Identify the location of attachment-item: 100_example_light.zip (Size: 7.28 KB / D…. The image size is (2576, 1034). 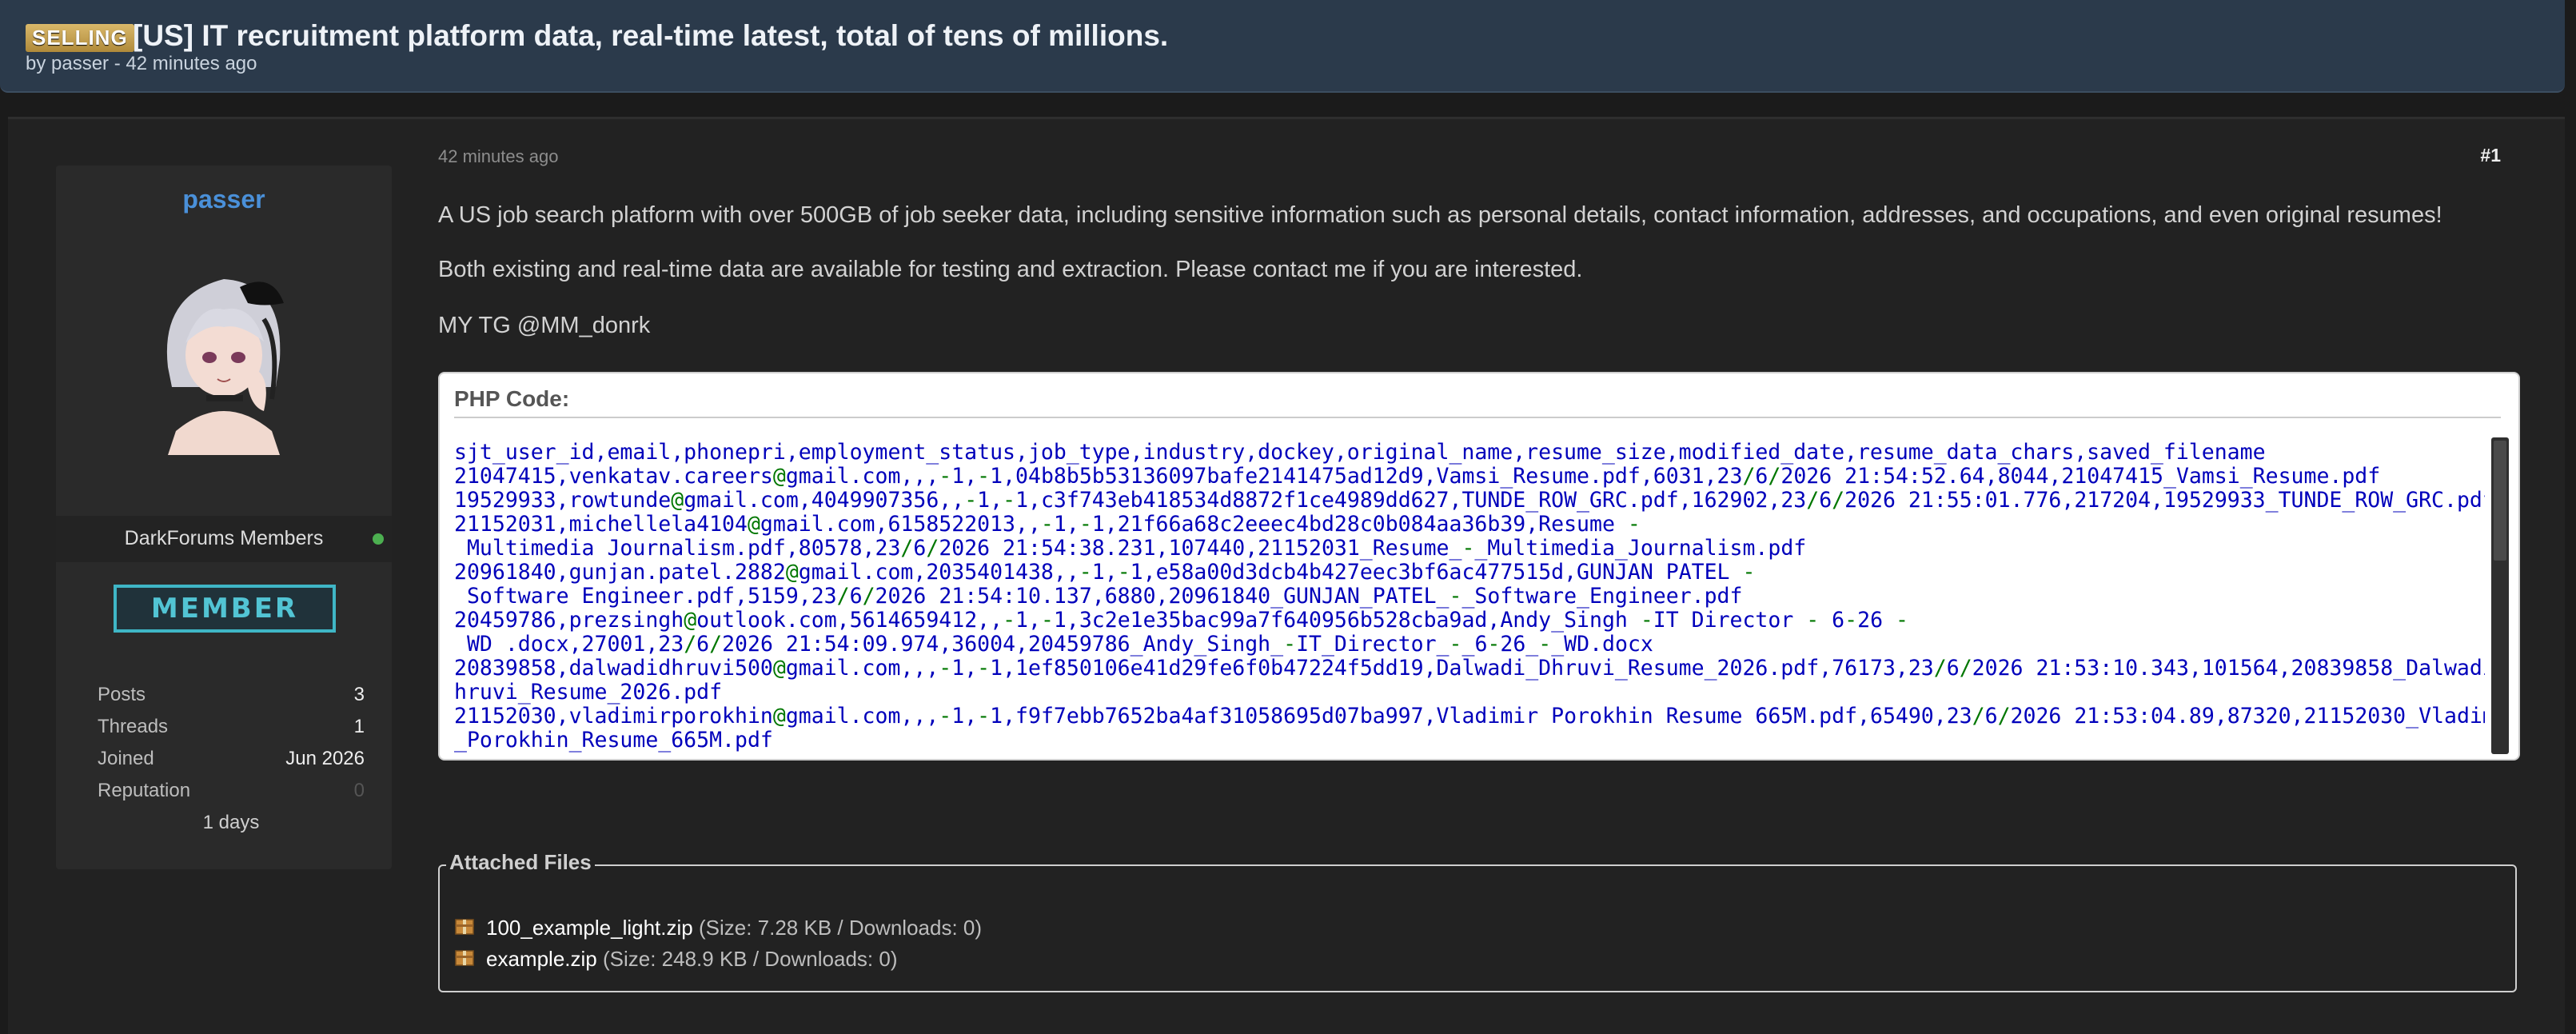
(718, 928).